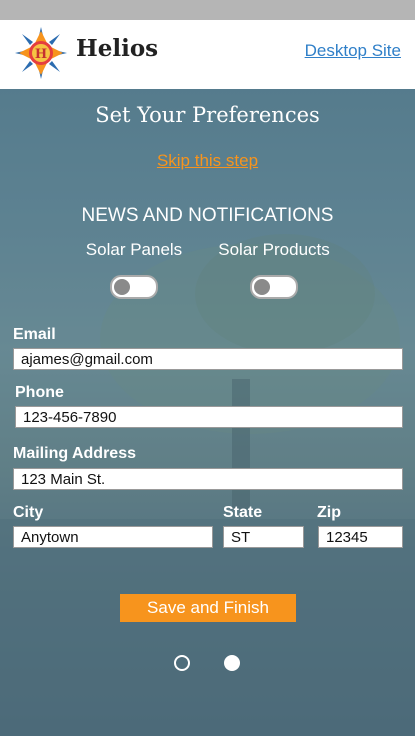  What do you see at coordinates (134, 249) in the screenshot?
I see `solar-panels-label: Solar Panels` at bounding box center [134, 249].